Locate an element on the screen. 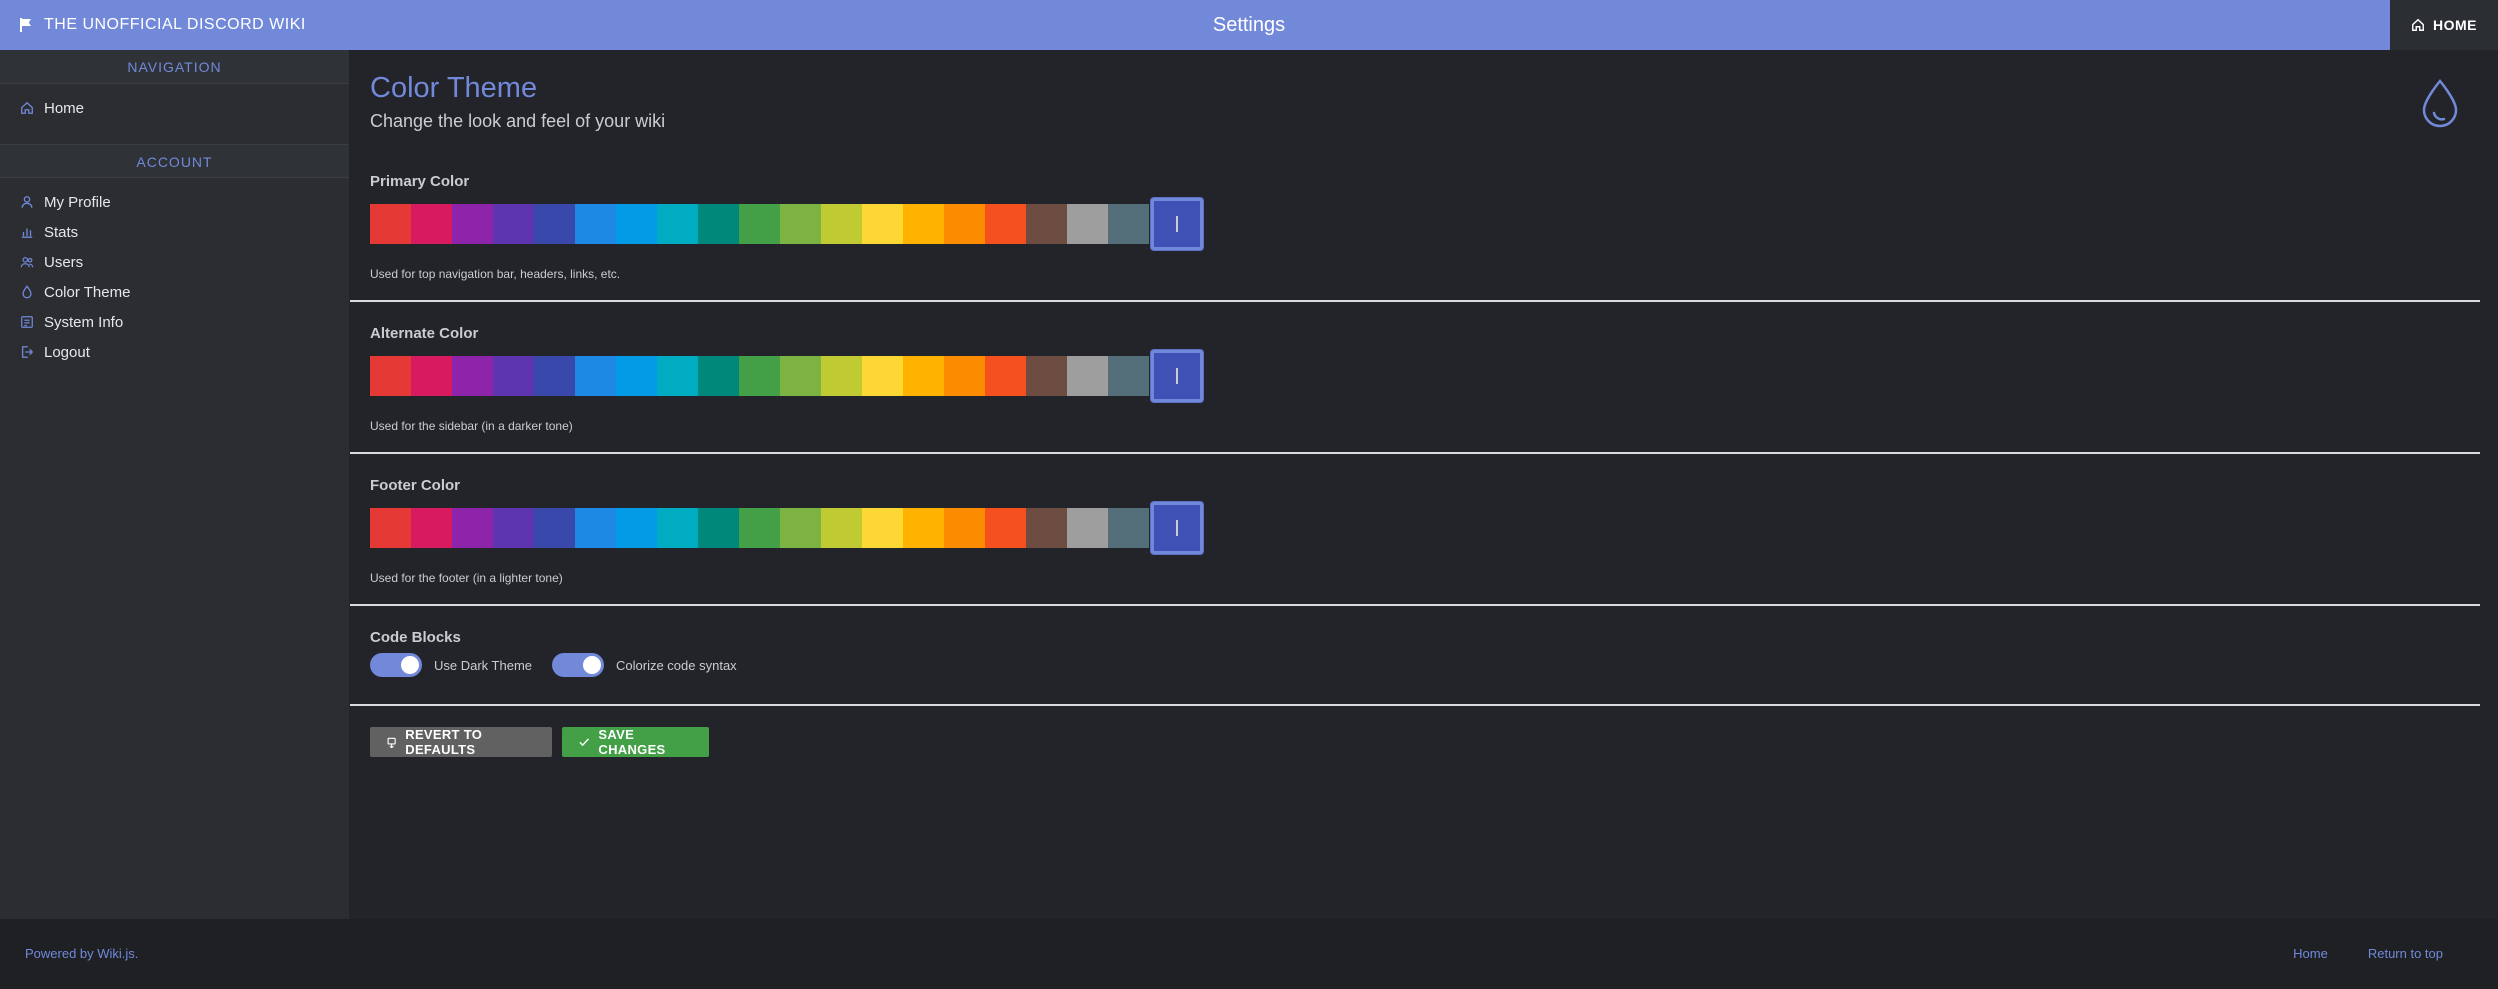 Image resolution: width=2498 pixels, height=989 pixels. page-title: Settings is located at coordinates (1249, 25).